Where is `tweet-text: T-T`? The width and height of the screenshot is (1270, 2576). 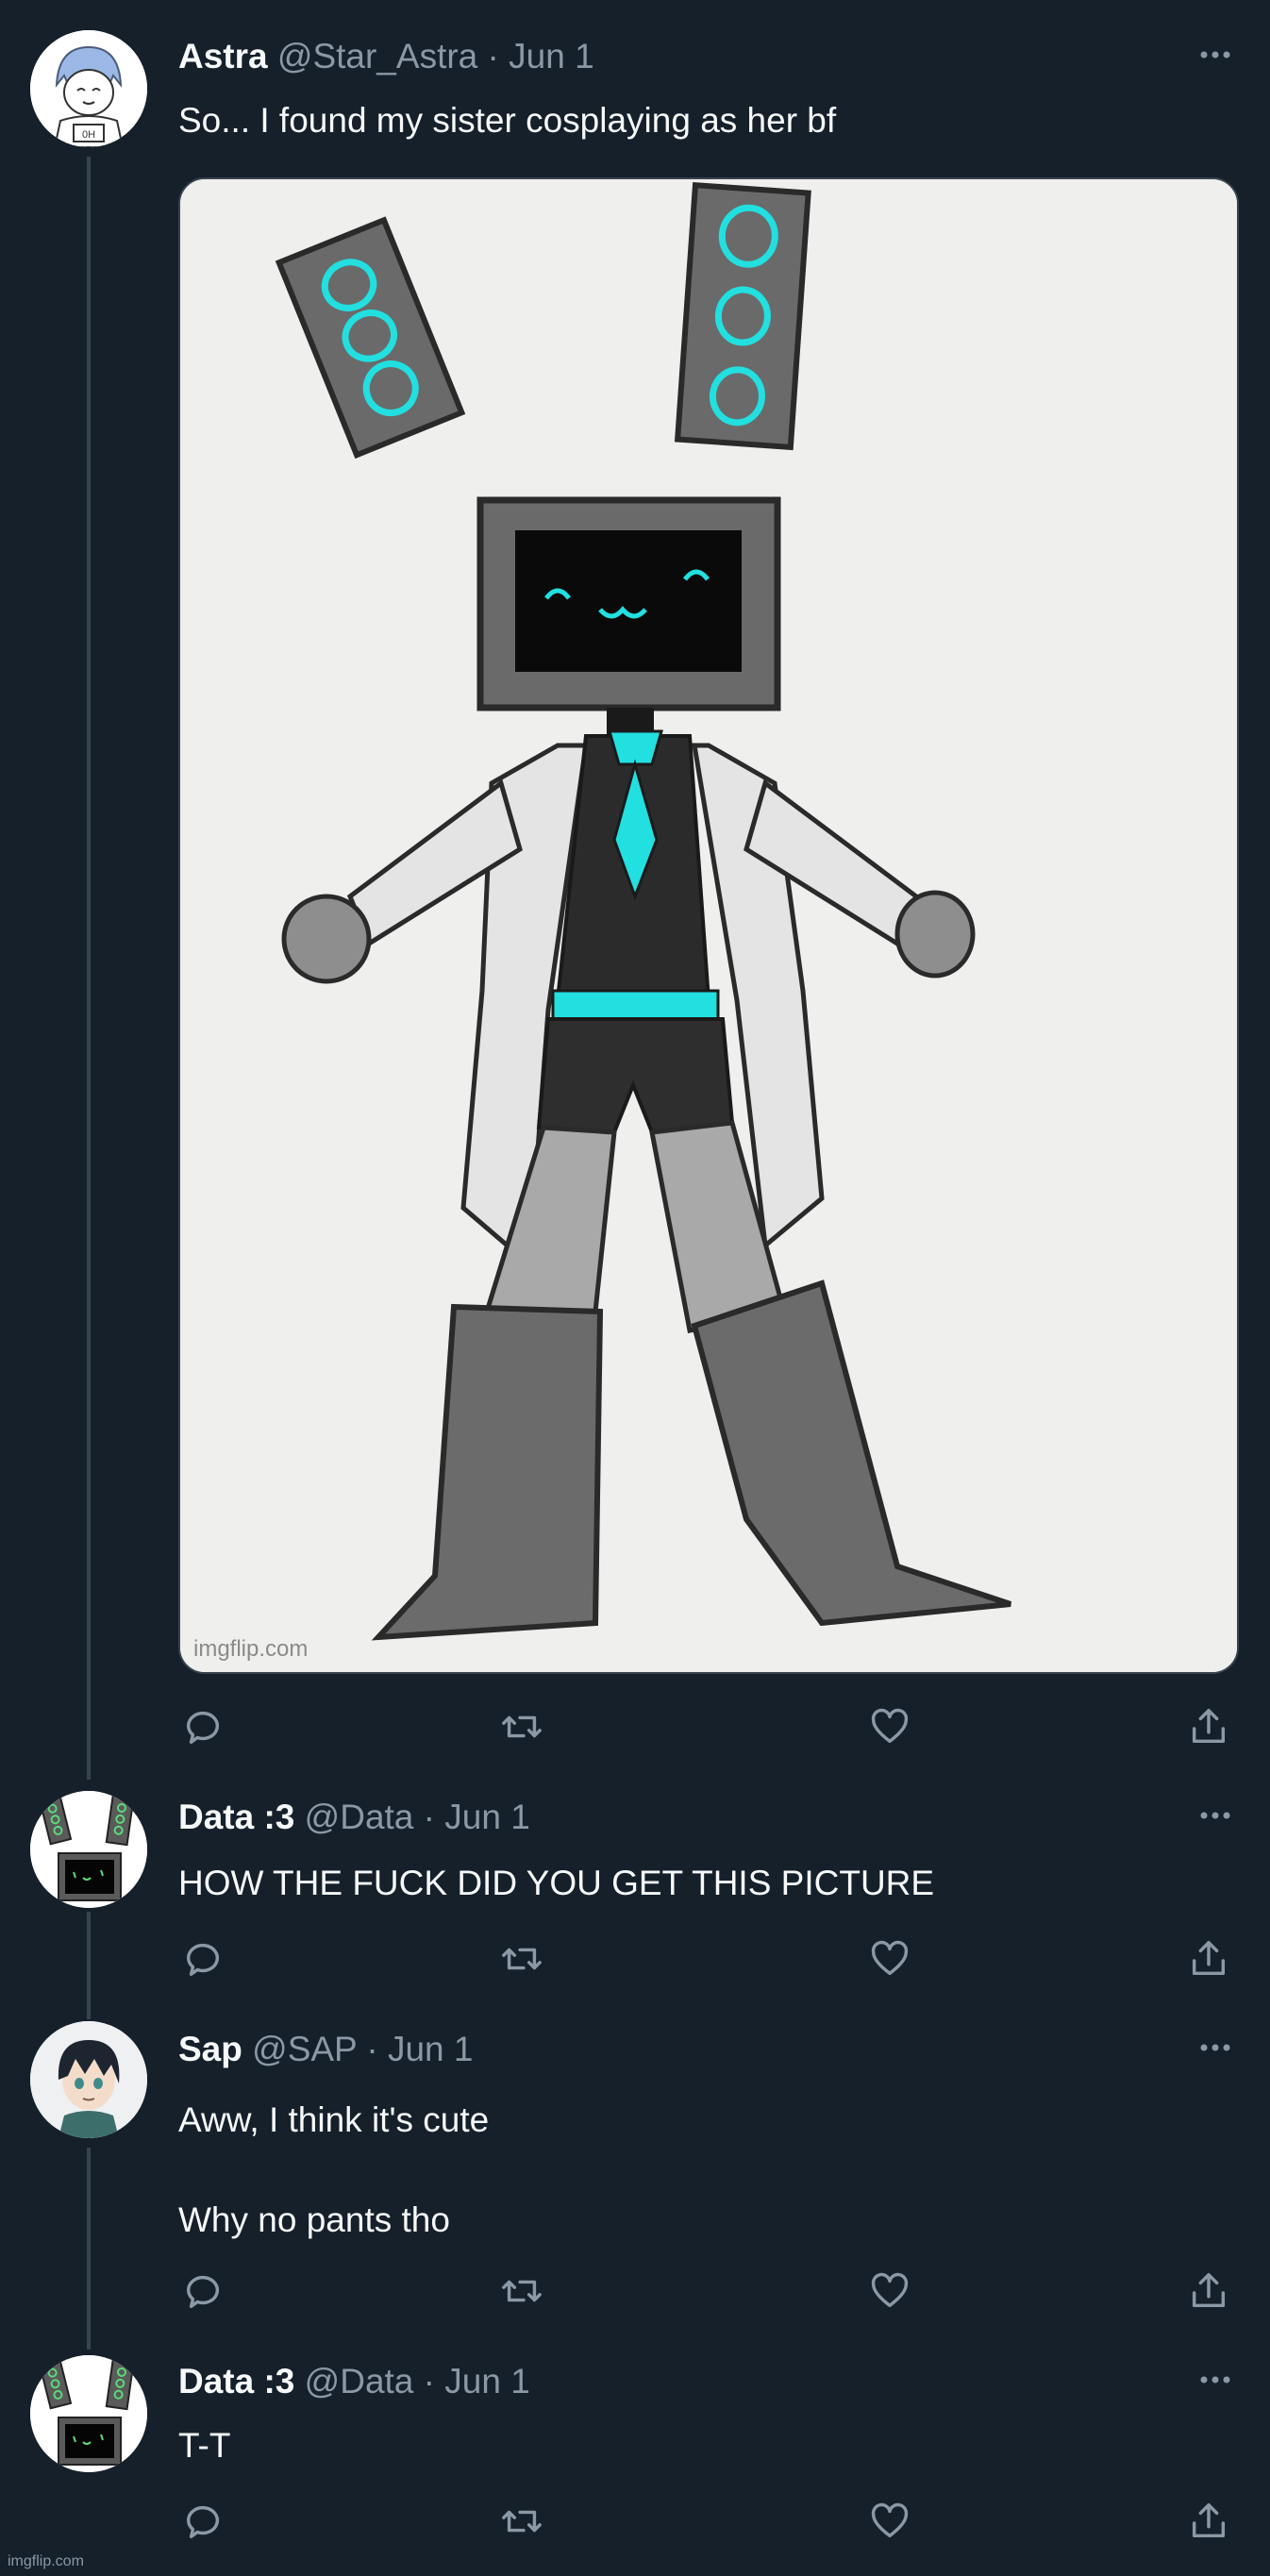
tweet-text: T-T is located at coordinates (204, 2445).